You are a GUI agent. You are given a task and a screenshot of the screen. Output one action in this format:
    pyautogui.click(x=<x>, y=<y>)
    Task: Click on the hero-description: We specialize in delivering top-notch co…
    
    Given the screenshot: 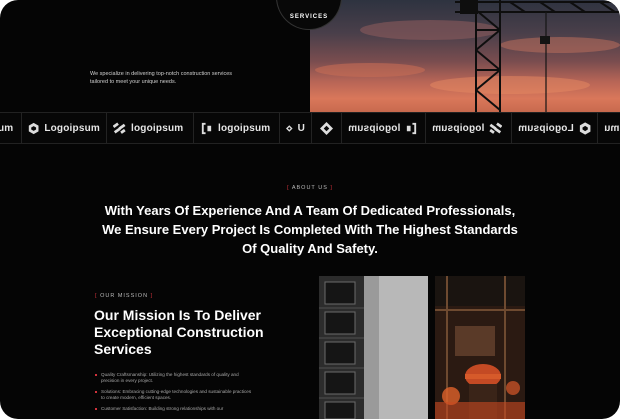 What is the action you would take?
    pyautogui.click(x=161, y=78)
    